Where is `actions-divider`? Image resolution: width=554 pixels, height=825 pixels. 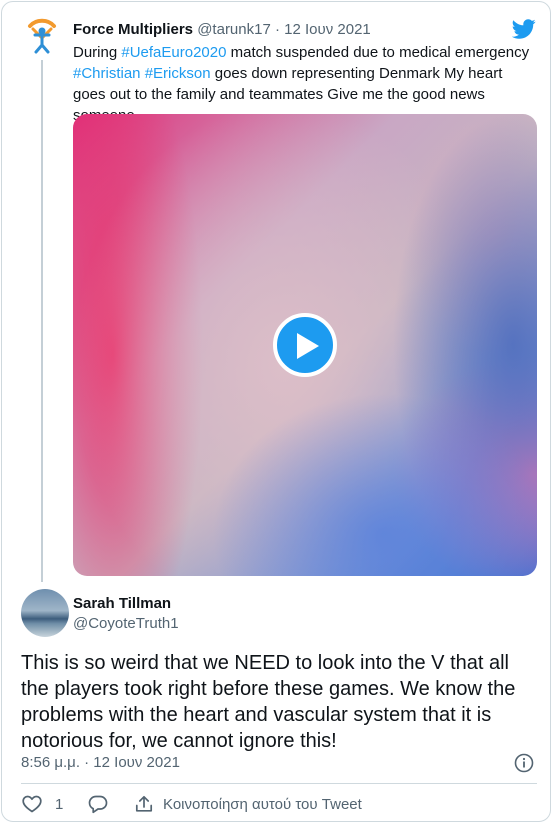
actions-divider is located at coordinates (279, 783).